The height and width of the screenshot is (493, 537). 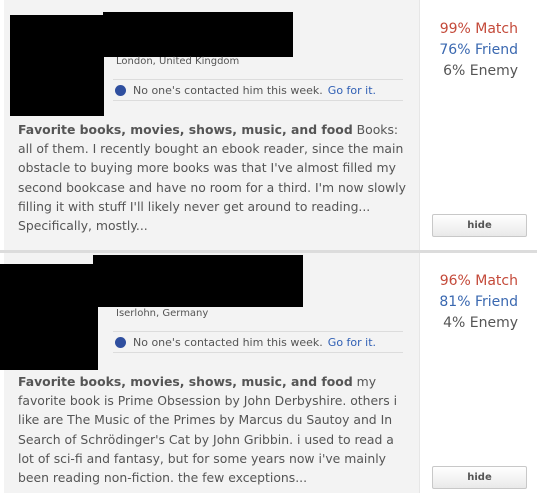 I want to click on profile-location: London, United Kingdom, so click(x=178, y=61).